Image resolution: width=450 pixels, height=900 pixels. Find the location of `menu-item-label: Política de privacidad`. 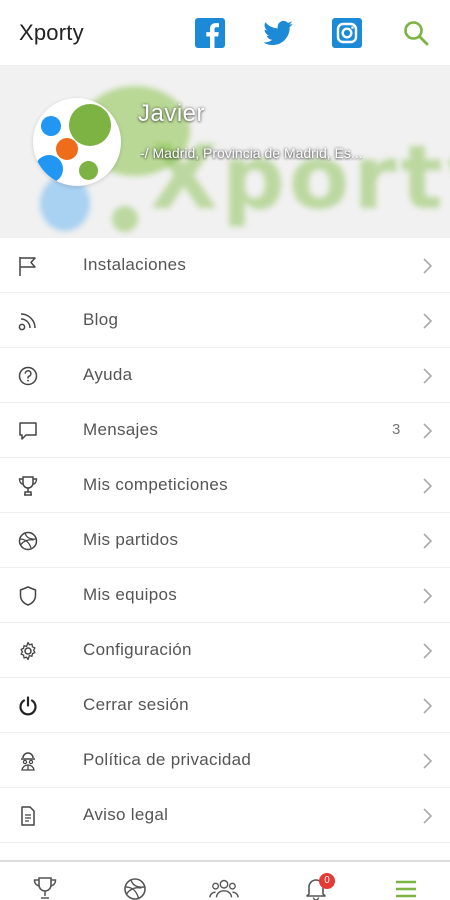

menu-item-label: Política de privacidad is located at coordinates (167, 759).